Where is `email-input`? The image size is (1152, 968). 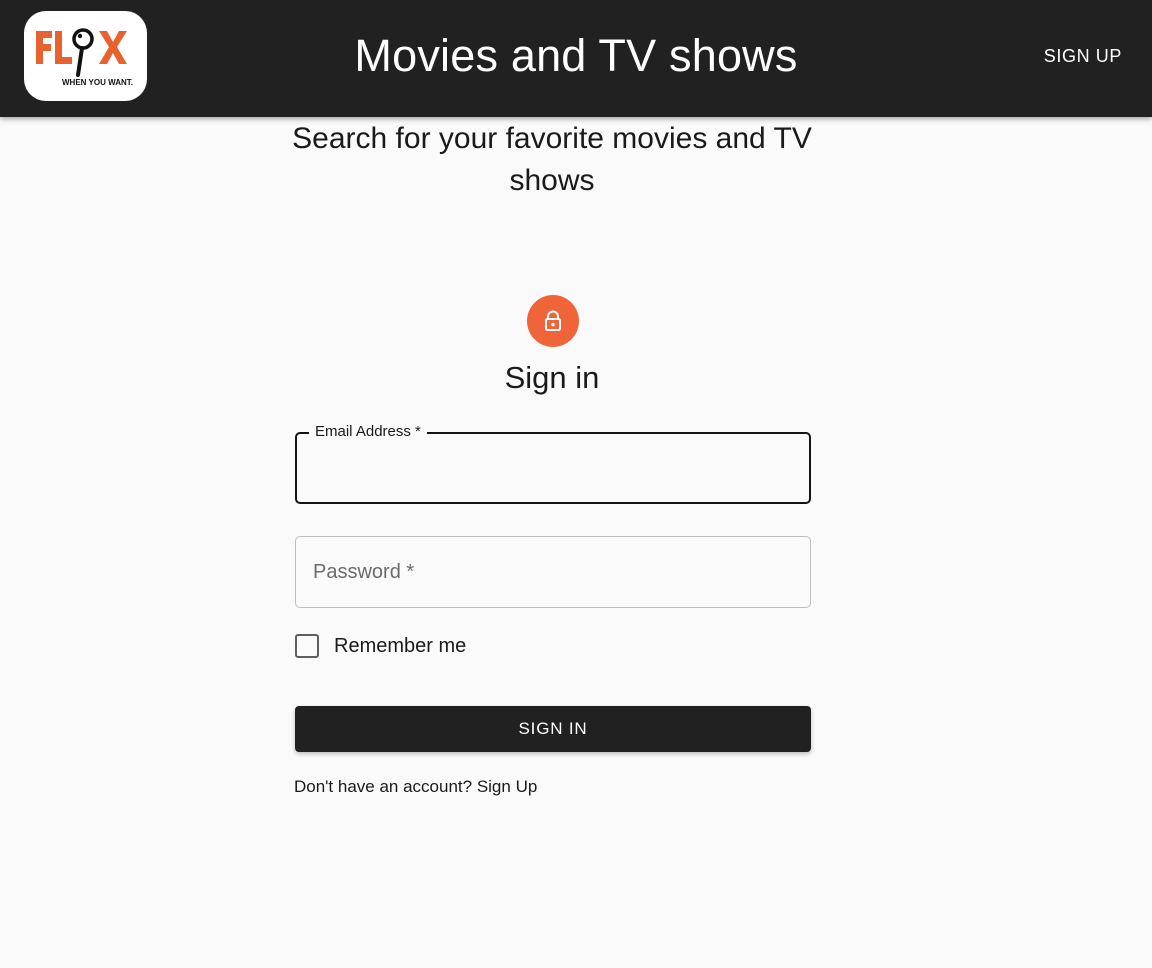
email-input is located at coordinates (553, 468).